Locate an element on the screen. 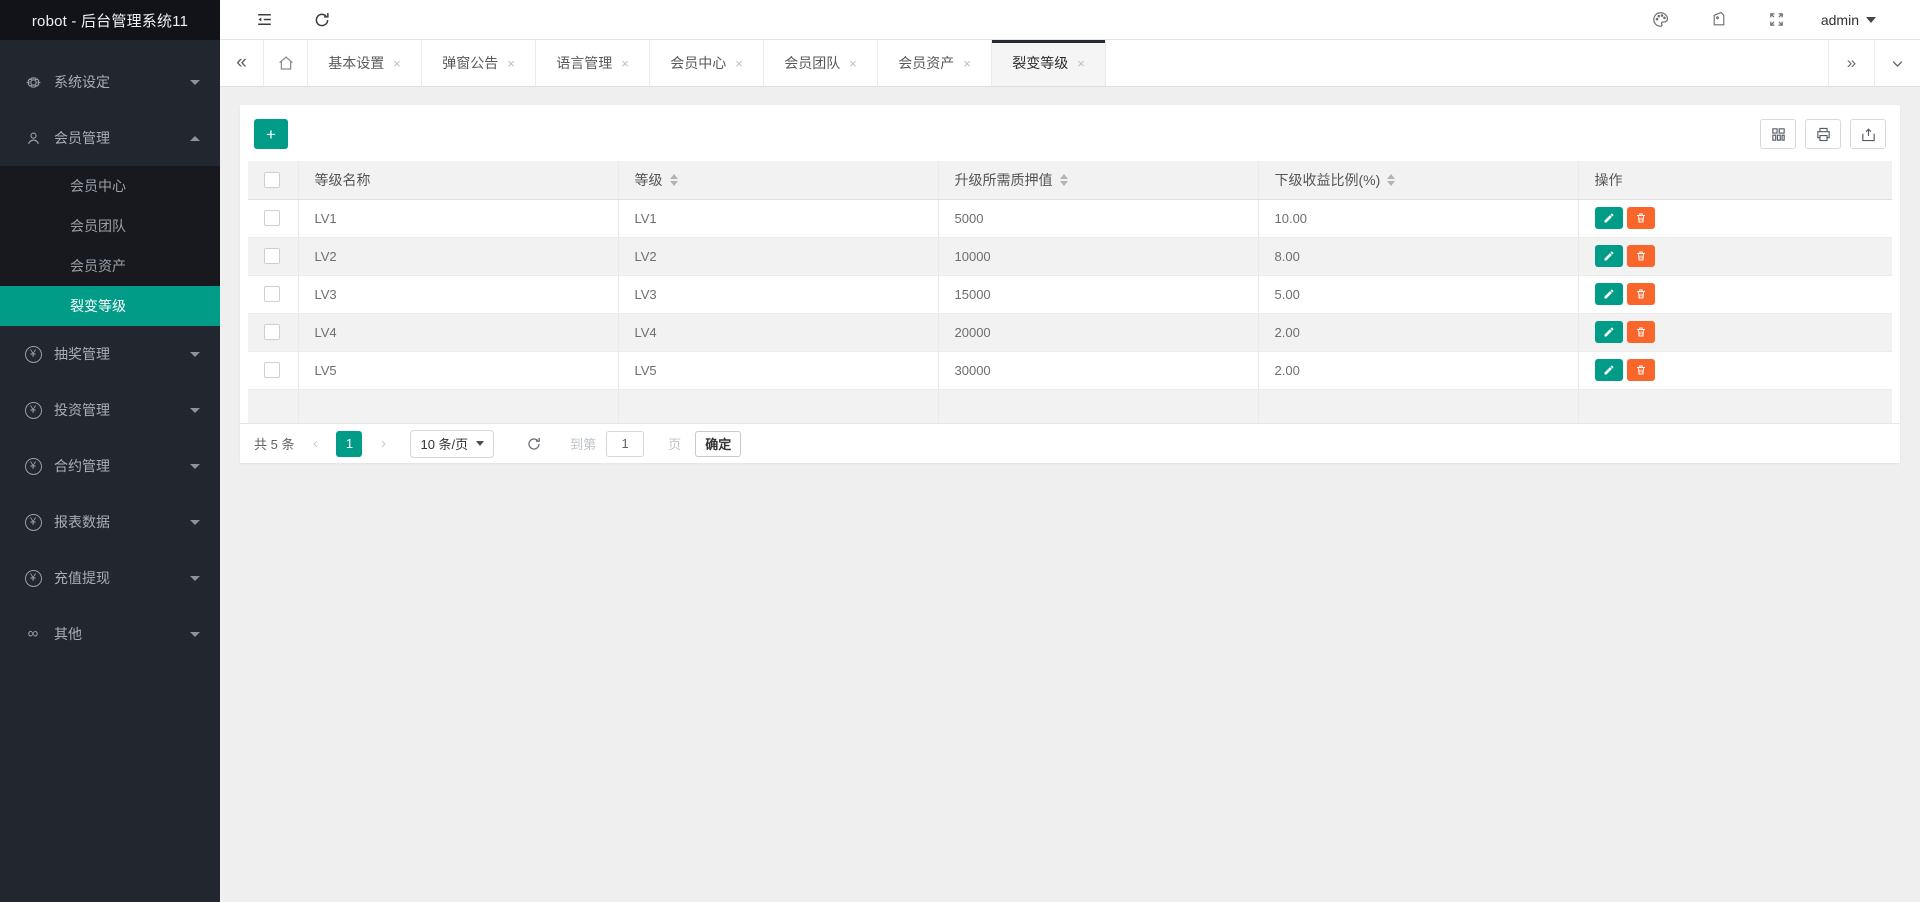  sidebar-item-system-settings: 系统设定 is located at coordinates (110, 82).